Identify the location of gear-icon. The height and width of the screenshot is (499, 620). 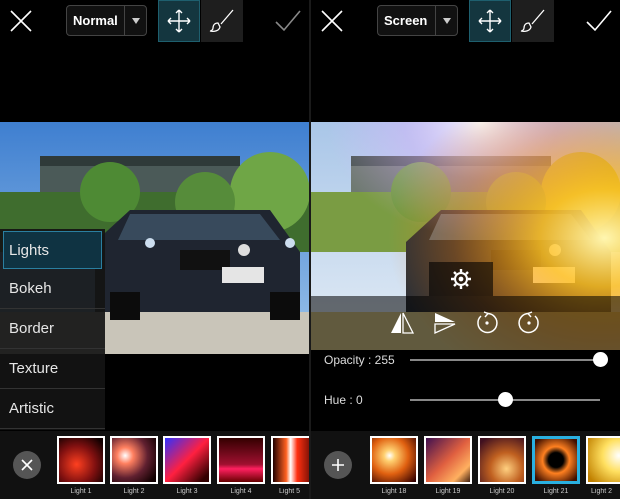
(461, 279).